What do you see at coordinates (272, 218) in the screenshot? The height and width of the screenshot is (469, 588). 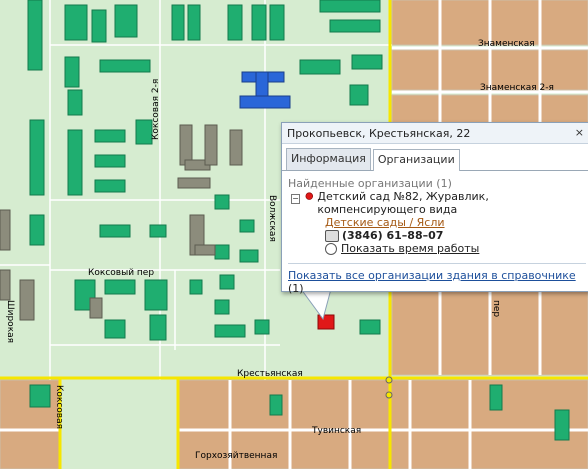 I see `street-label-volzhskaya: Волжская` at bounding box center [272, 218].